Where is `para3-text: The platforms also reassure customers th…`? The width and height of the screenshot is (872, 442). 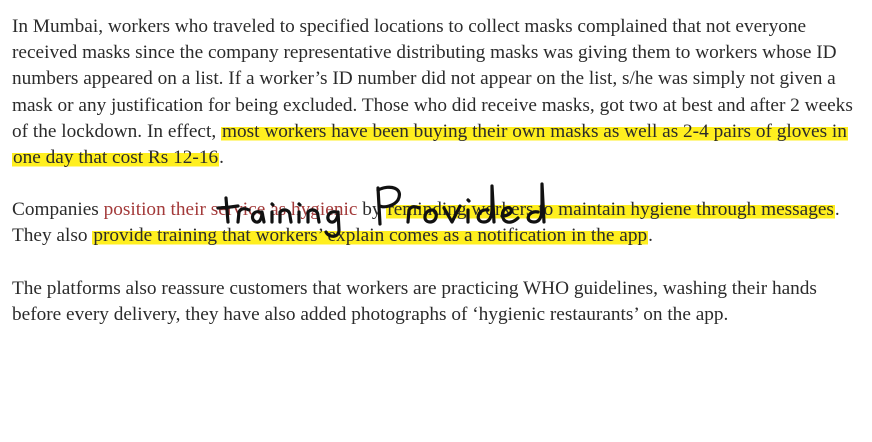 para3-text: The platforms also reassure customers th… is located at coordinates (414, 301).